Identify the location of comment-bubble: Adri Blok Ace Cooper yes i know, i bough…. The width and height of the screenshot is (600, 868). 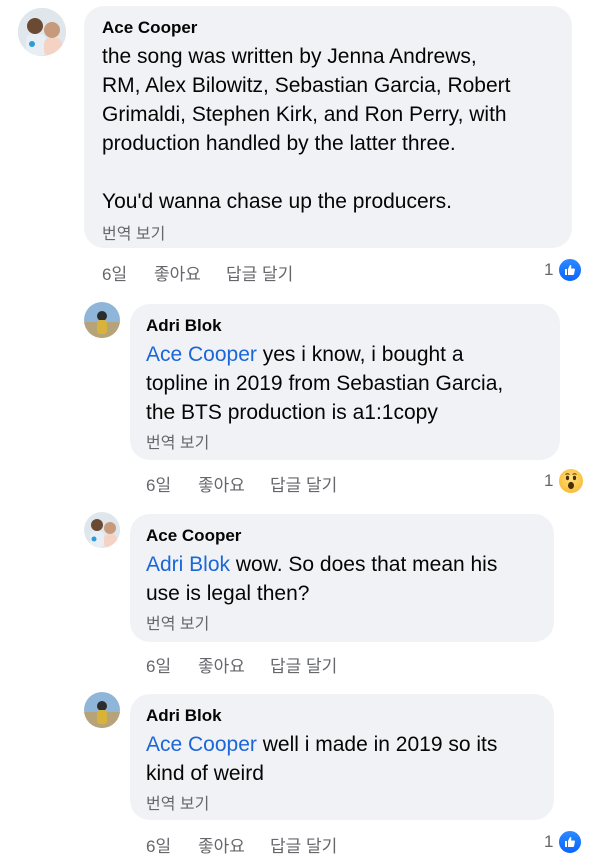
(345, 382).